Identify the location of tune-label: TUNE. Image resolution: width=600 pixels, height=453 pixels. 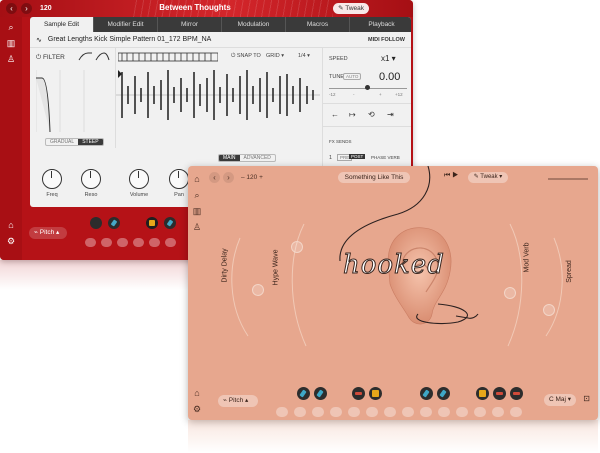
(336, 77).